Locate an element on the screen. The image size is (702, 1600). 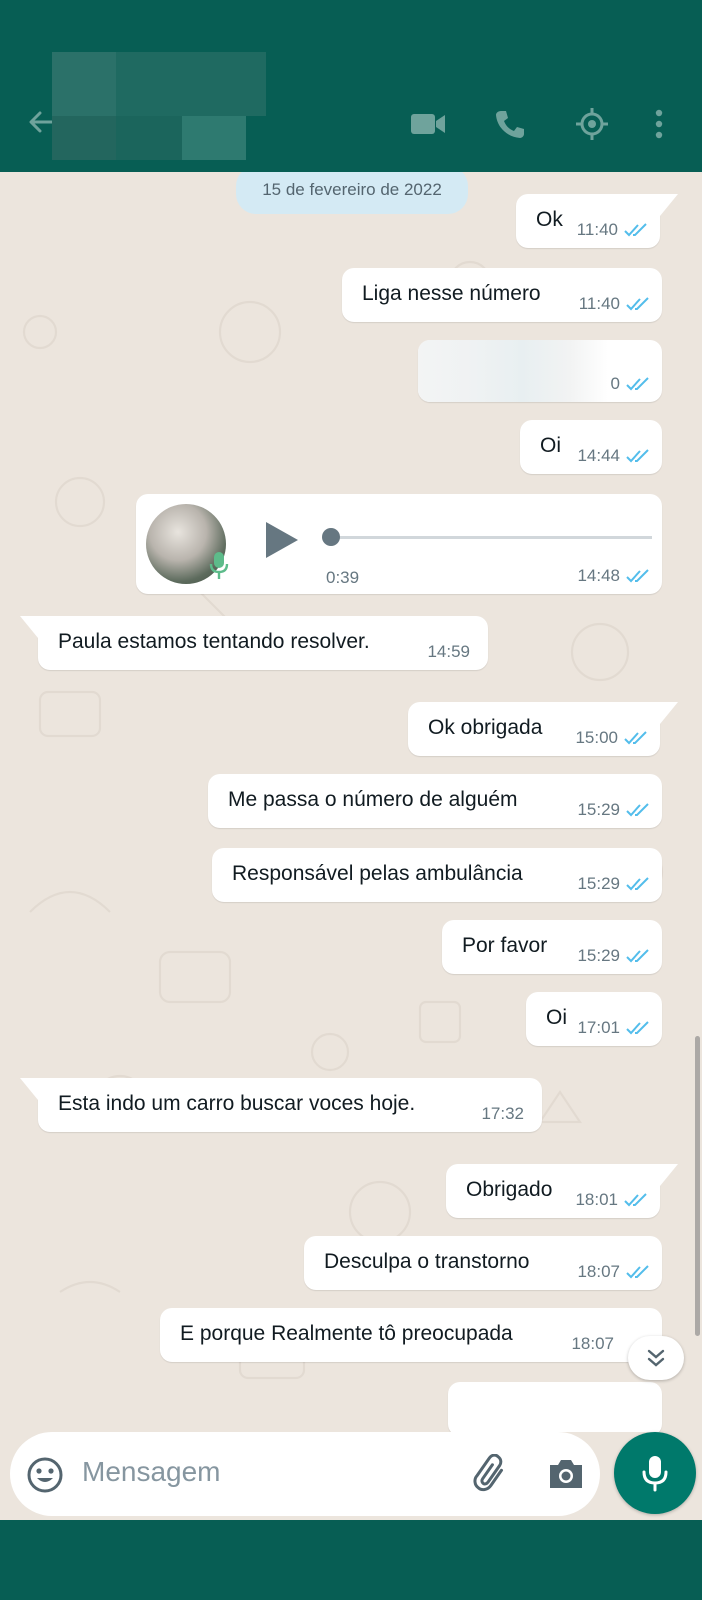
message-time: 14:44 is located at coordinates (598, 455).